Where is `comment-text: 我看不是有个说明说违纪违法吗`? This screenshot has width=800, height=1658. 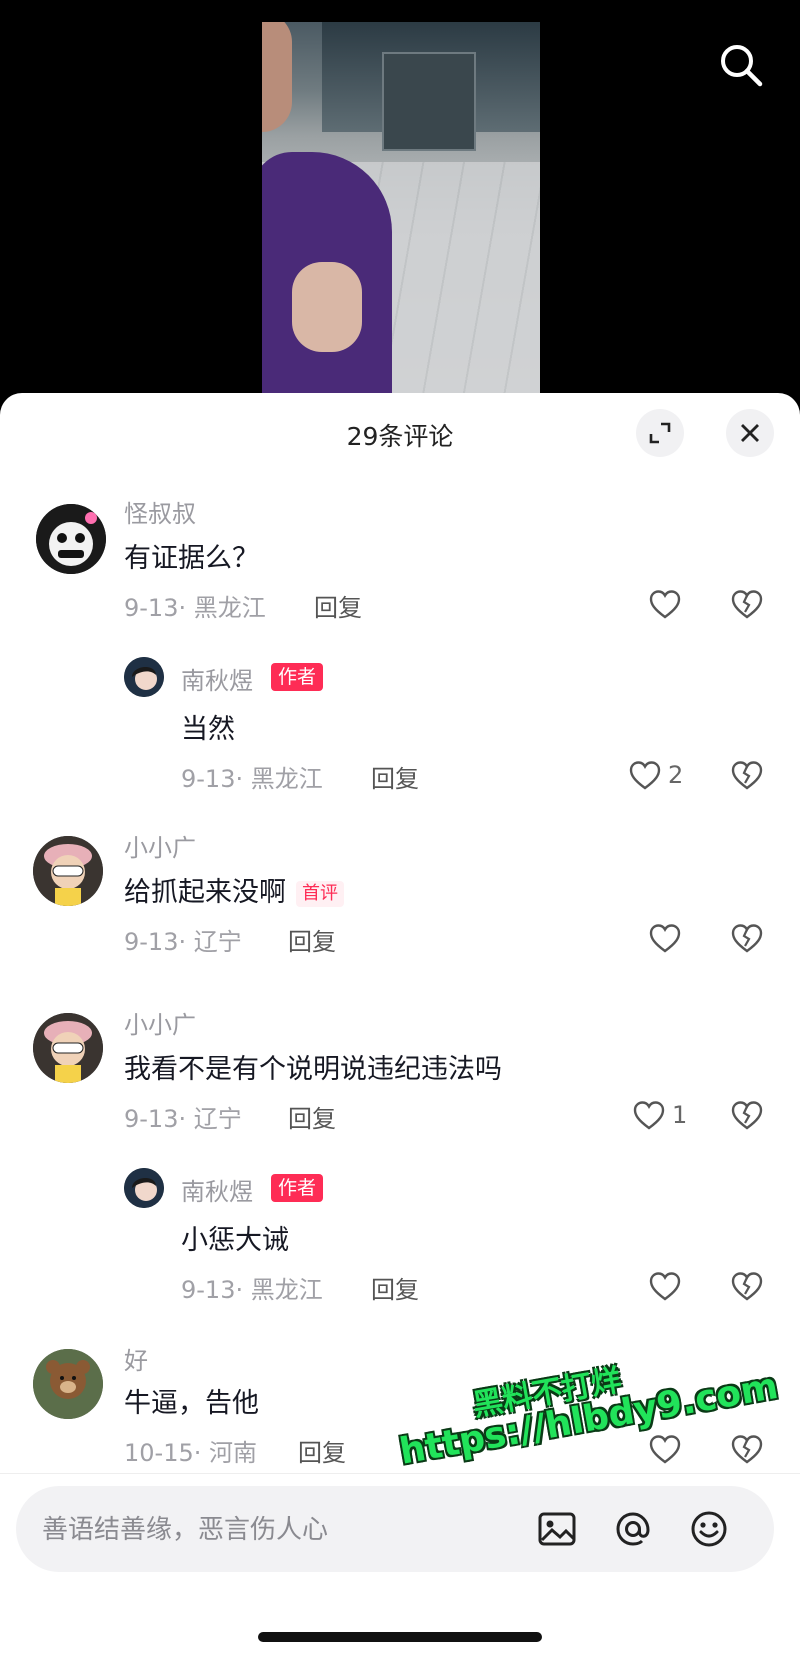 comment-text: 我看不是有个说明说违纪违法吗 is located at coordinates (313, 1069).